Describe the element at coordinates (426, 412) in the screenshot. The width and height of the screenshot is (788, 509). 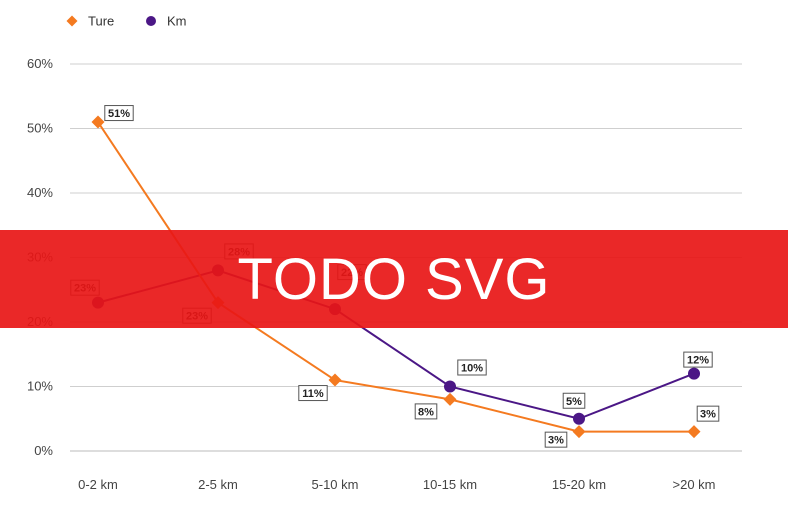
I see `data-label-ture: 8%` at that location.